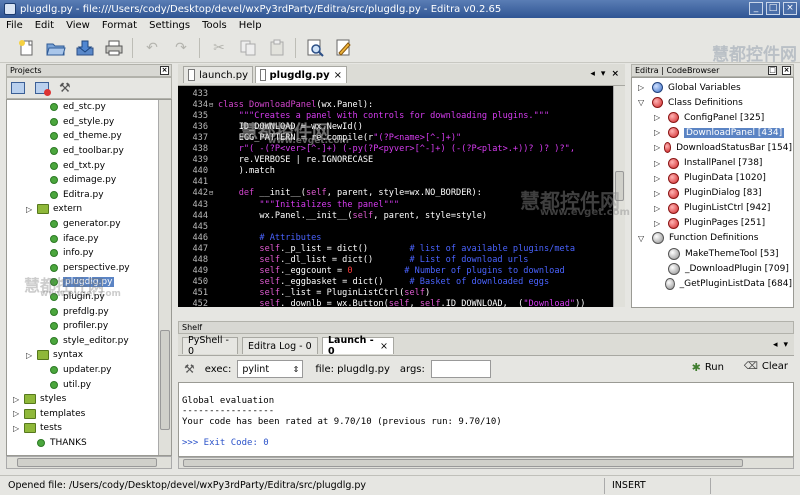 The height and width of the screenshot is (495, 800). Describe the element at coordinates (712, 208) in the screenshot. I see `codebrowser-item: ▷ PluginListCtrl [942]` at that location.